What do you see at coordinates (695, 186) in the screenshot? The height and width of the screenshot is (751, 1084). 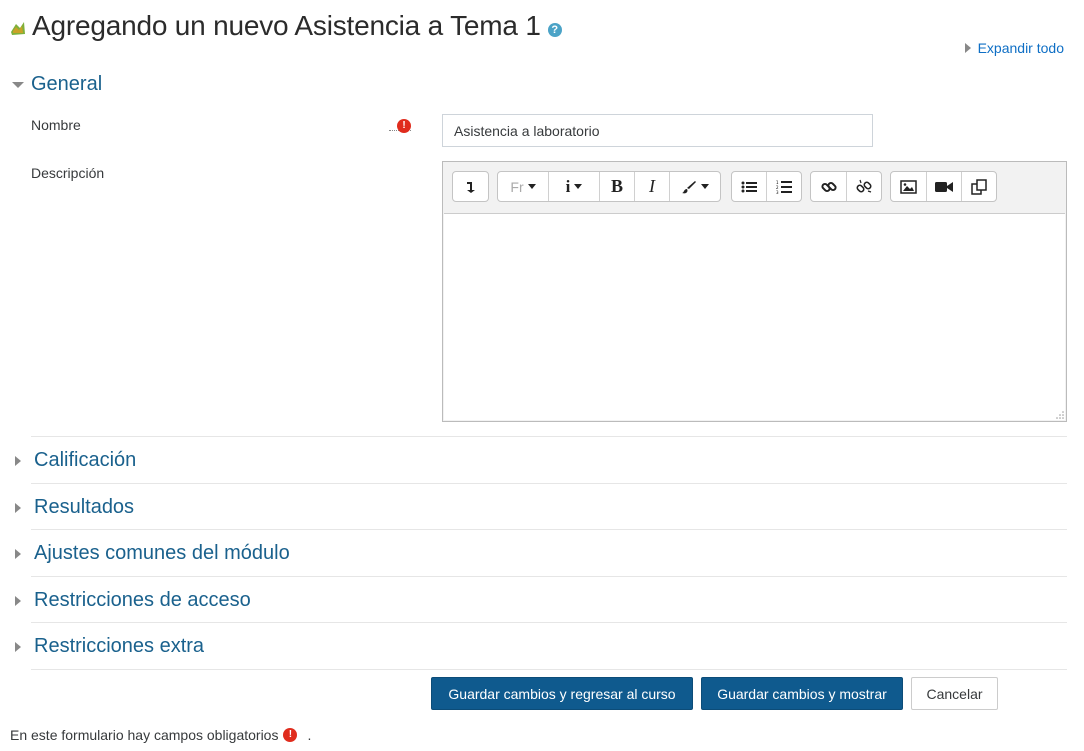 I see `brush-icon` at bounding box center [695, 186].